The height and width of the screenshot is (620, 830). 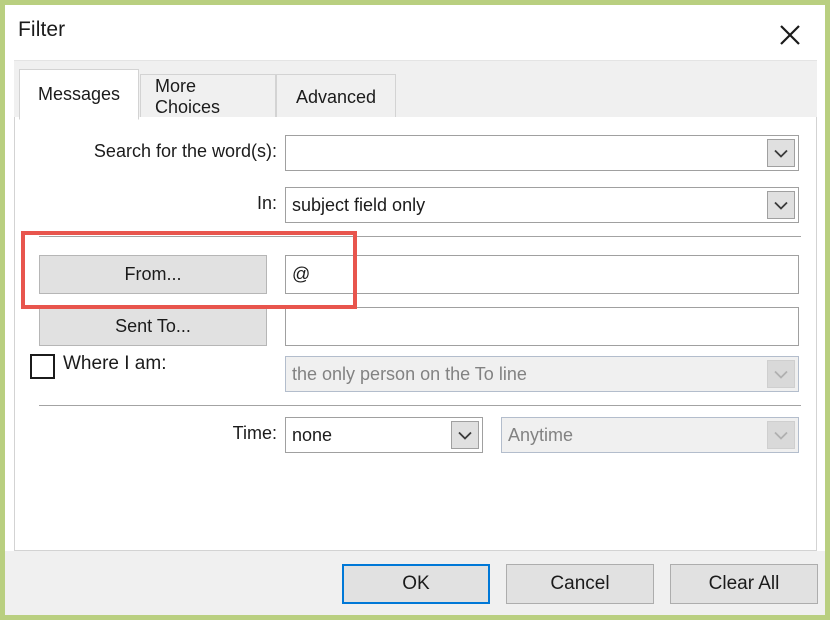 What do you see at coordinates (312, 434) in the screenshot?
I see `time-condition-value: none` at bounding box center [312, 434].